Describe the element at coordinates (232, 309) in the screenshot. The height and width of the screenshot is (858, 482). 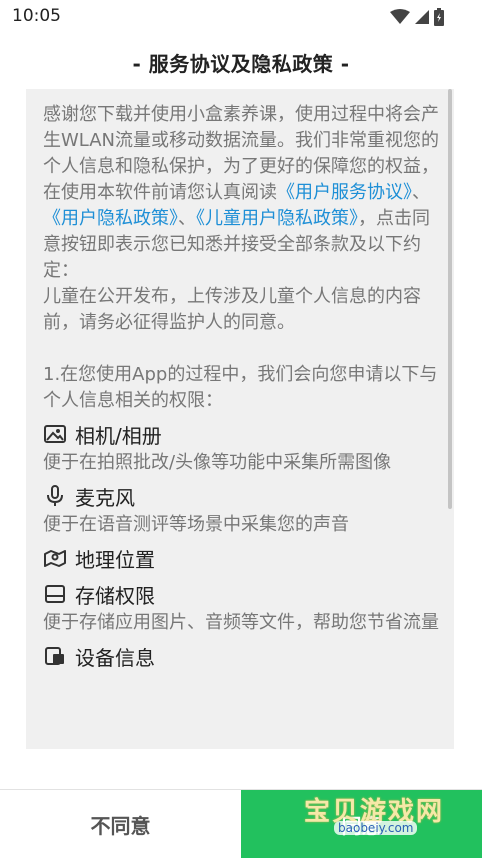
I see `child-notice: 儿童在公开发布，上传涉及儿童个人信息的内容前，请务必征得监护人的同意。` at that location.